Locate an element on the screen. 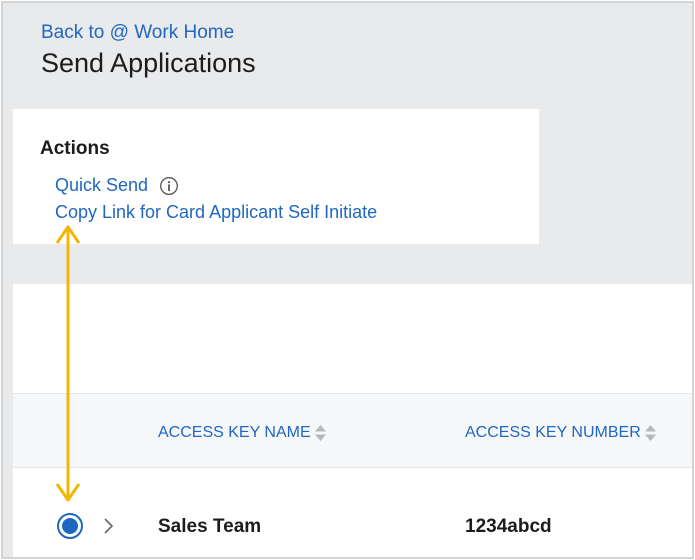 This screenshot has height=560, width=695. back-to-work-home-link: Back to @ Work Home is located at coordinates (137, 33).